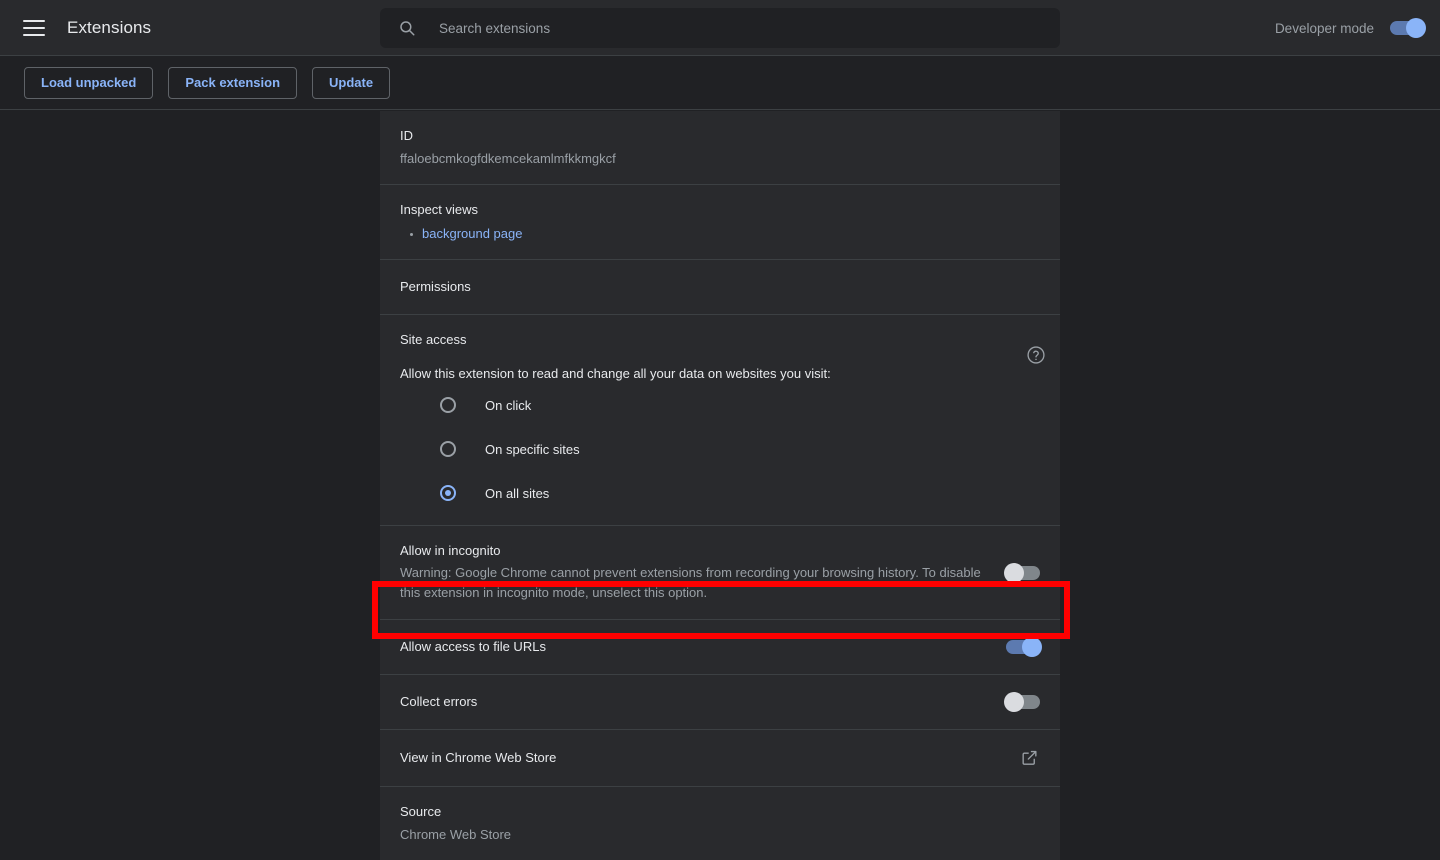 This screenshot has height=860, width=1440. What do you see at coordinates (720, 647) in the screenshot?
I see `allow-access-to-file-urls-section: Allow access to file URLs` at bounding box center [720, 647].